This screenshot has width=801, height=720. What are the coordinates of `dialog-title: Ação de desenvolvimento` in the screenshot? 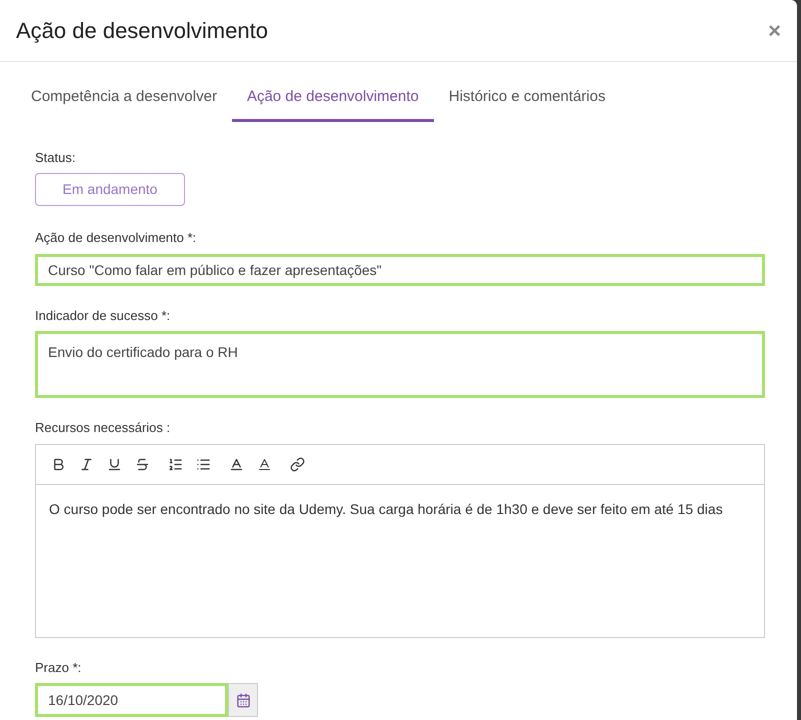 It's located at (142, 31).